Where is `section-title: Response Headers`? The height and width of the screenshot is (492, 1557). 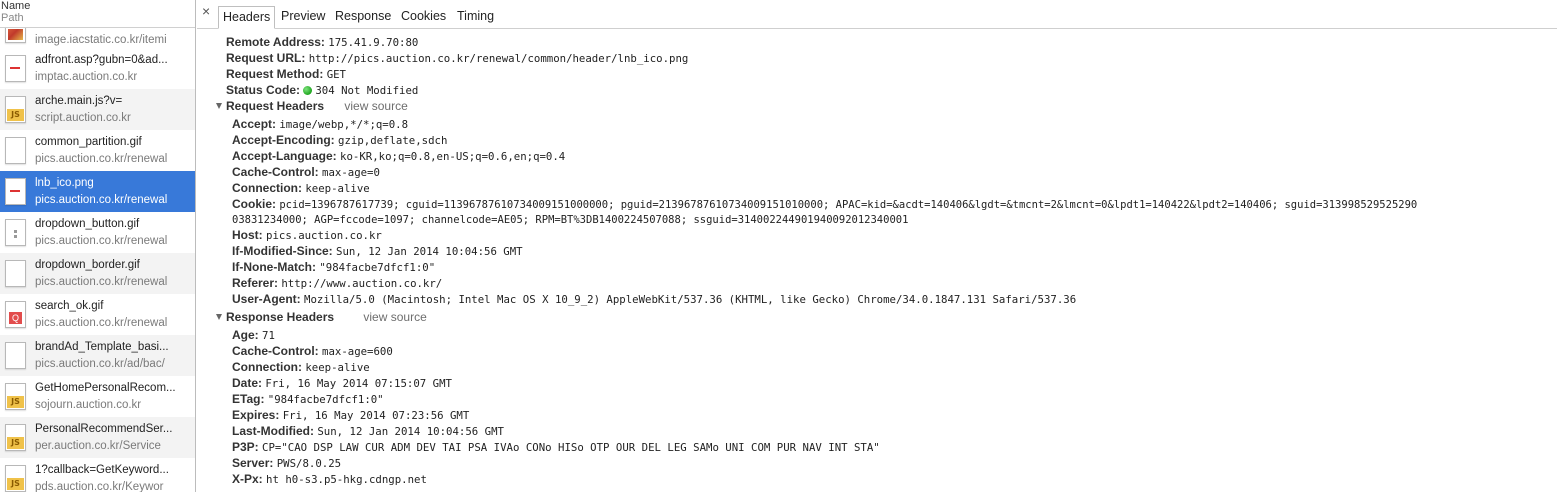
section-title: Response Headers is located at coordinates (280, 317).